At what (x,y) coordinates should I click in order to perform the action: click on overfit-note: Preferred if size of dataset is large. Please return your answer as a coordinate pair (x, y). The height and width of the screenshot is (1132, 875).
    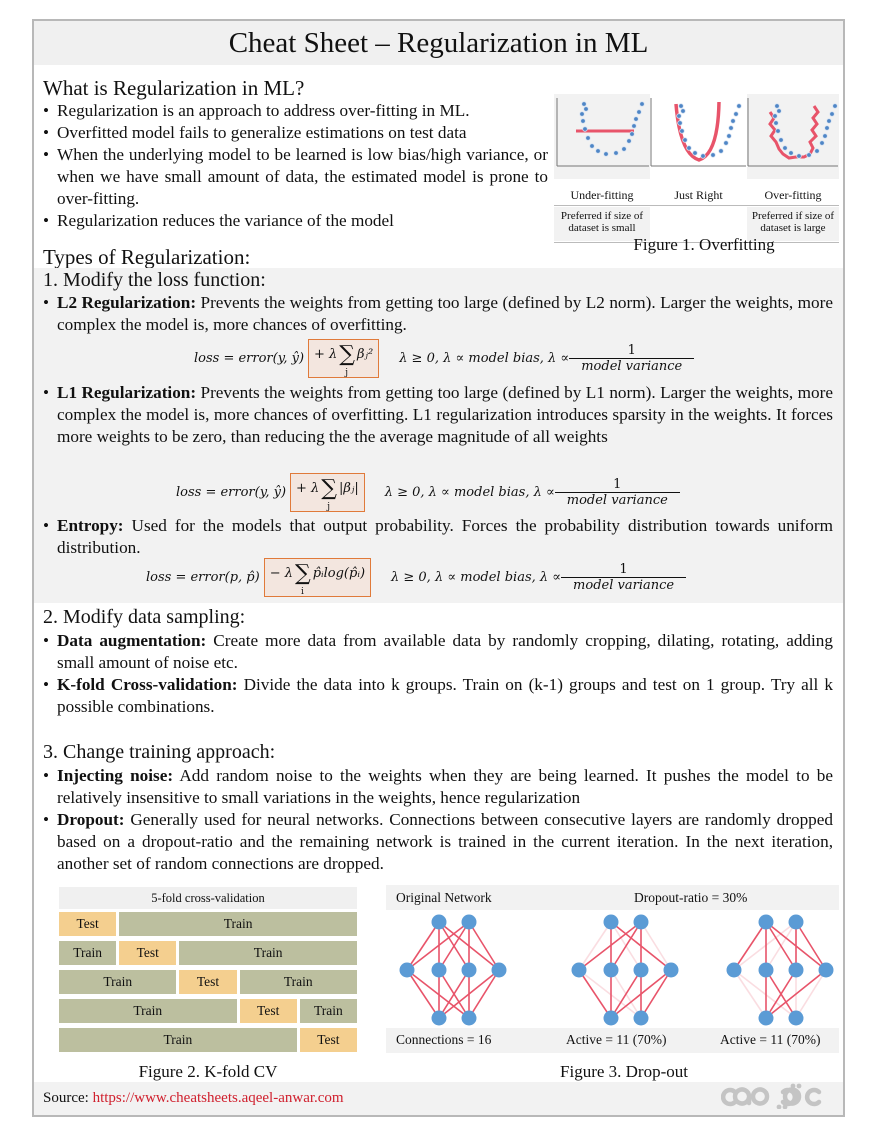
    Looking at the image, I should click on (793, 222).